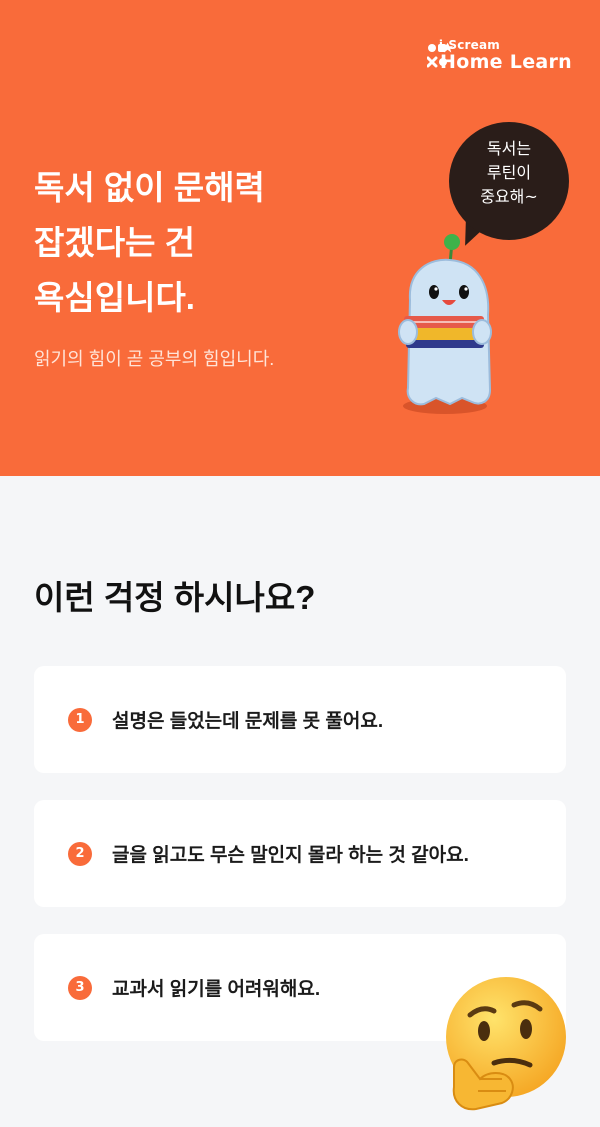 The height and width of the screenshot is (1127, 600). Describe the element at coordinates (149, 187) in the screenshot. I see `hero-title-line: 독서 없이 문해력` at that location.